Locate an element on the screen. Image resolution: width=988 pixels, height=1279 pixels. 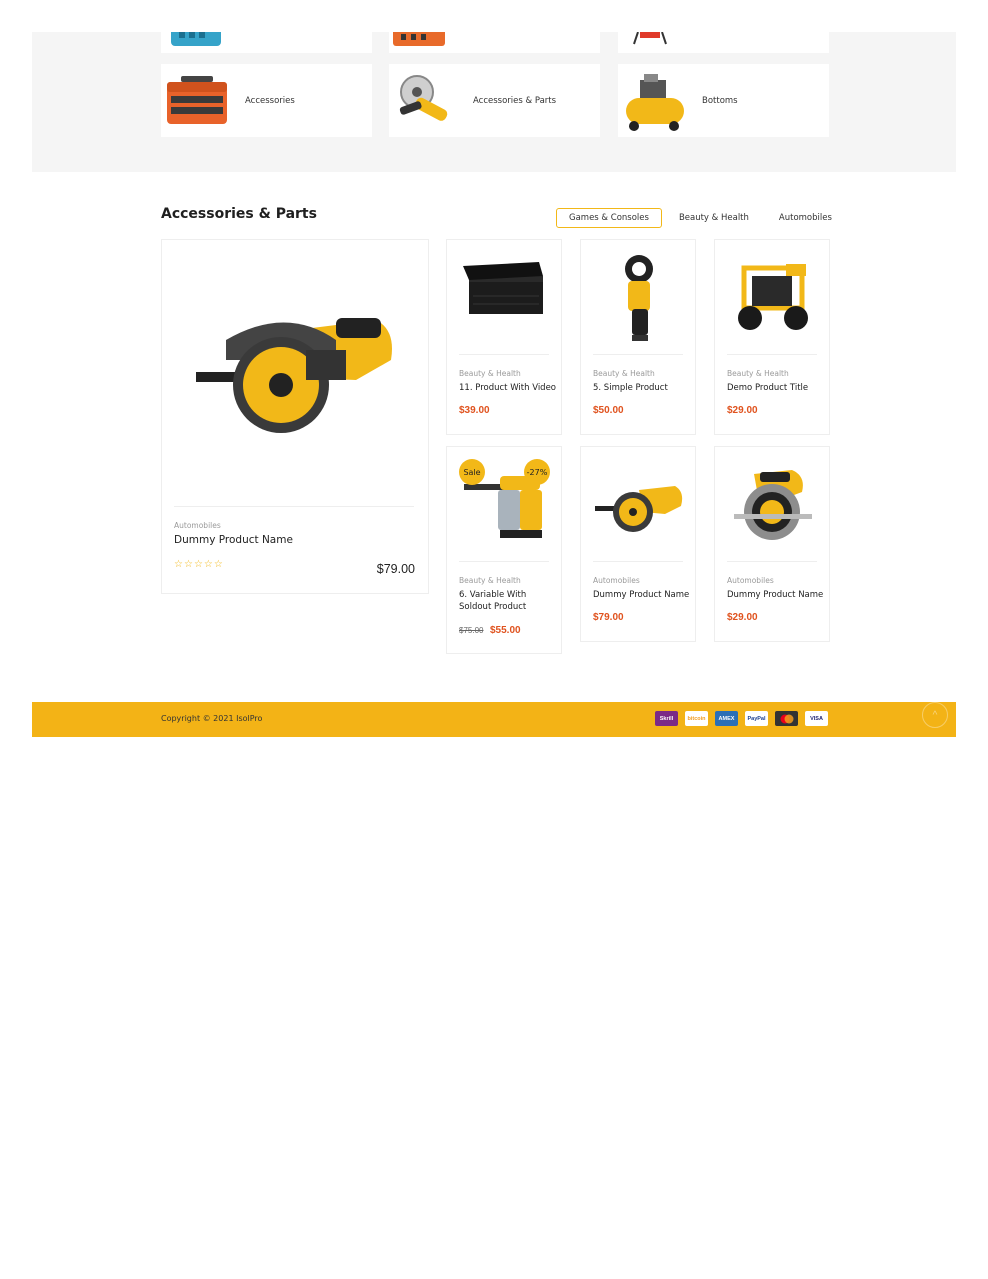
category-card-bottoms: Bottoms is located at coordinates (723, 100).